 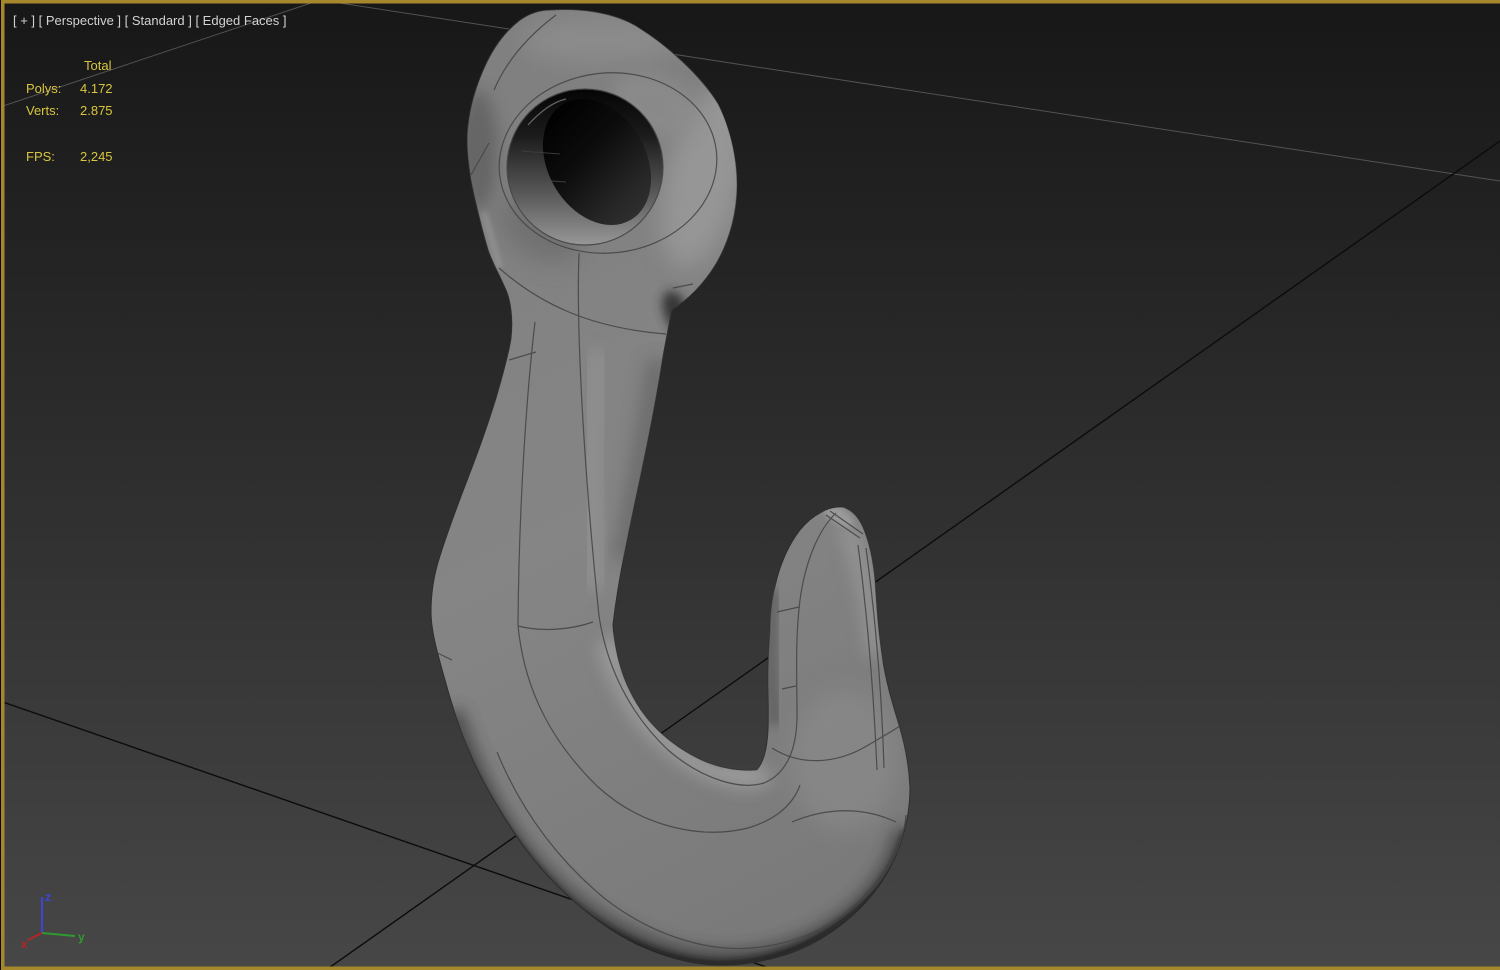 What do you see at coordinates (43, 88) in the screenshot?
I see `stats-polys-label: Polys:` at bounding box center [43, 88].